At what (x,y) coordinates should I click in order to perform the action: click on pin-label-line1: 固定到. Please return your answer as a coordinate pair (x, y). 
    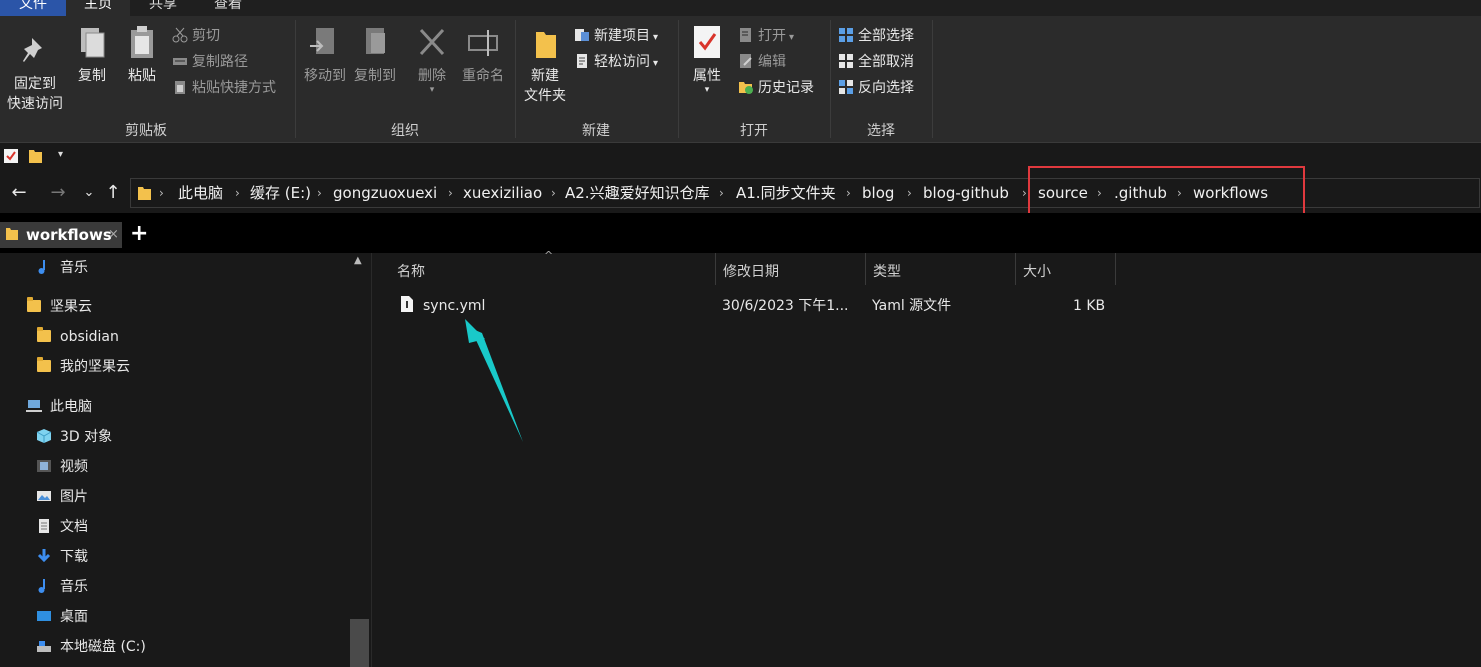
    Looking at the image, I should click on (35, 84).